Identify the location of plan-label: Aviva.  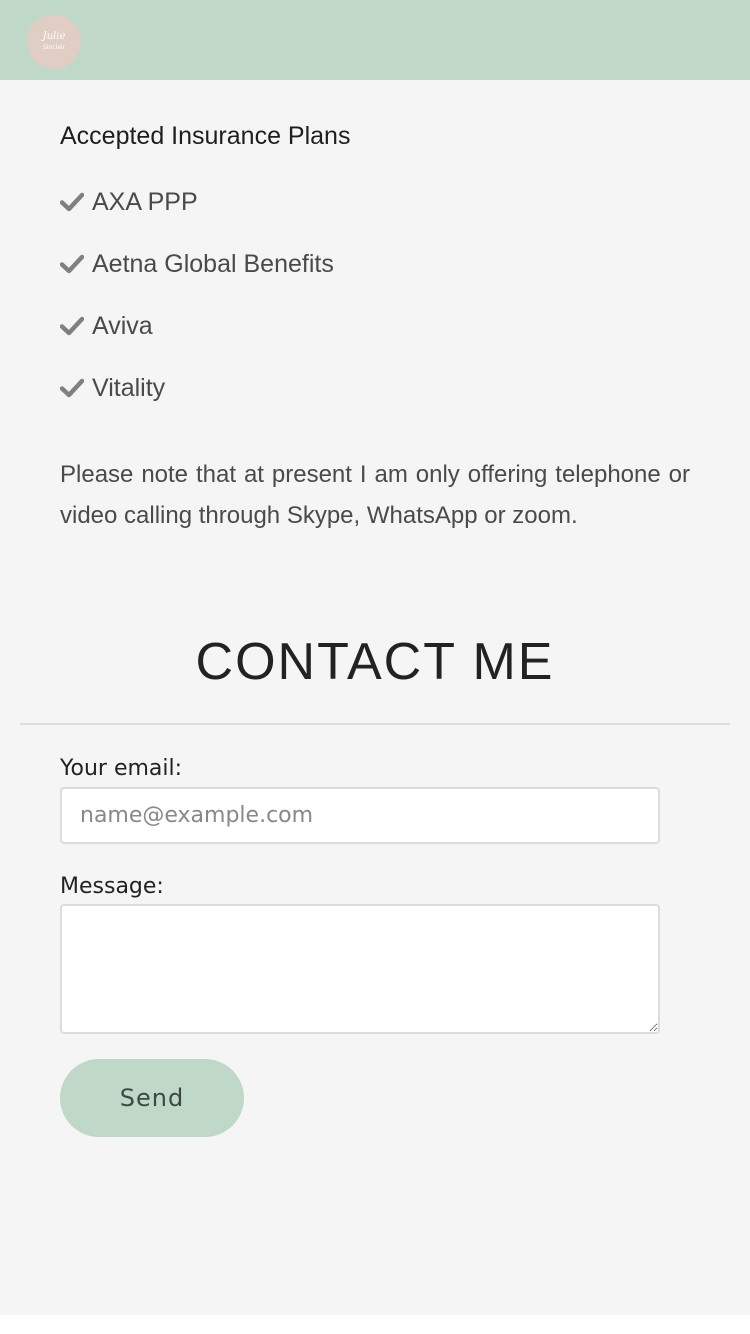
(122, 326).